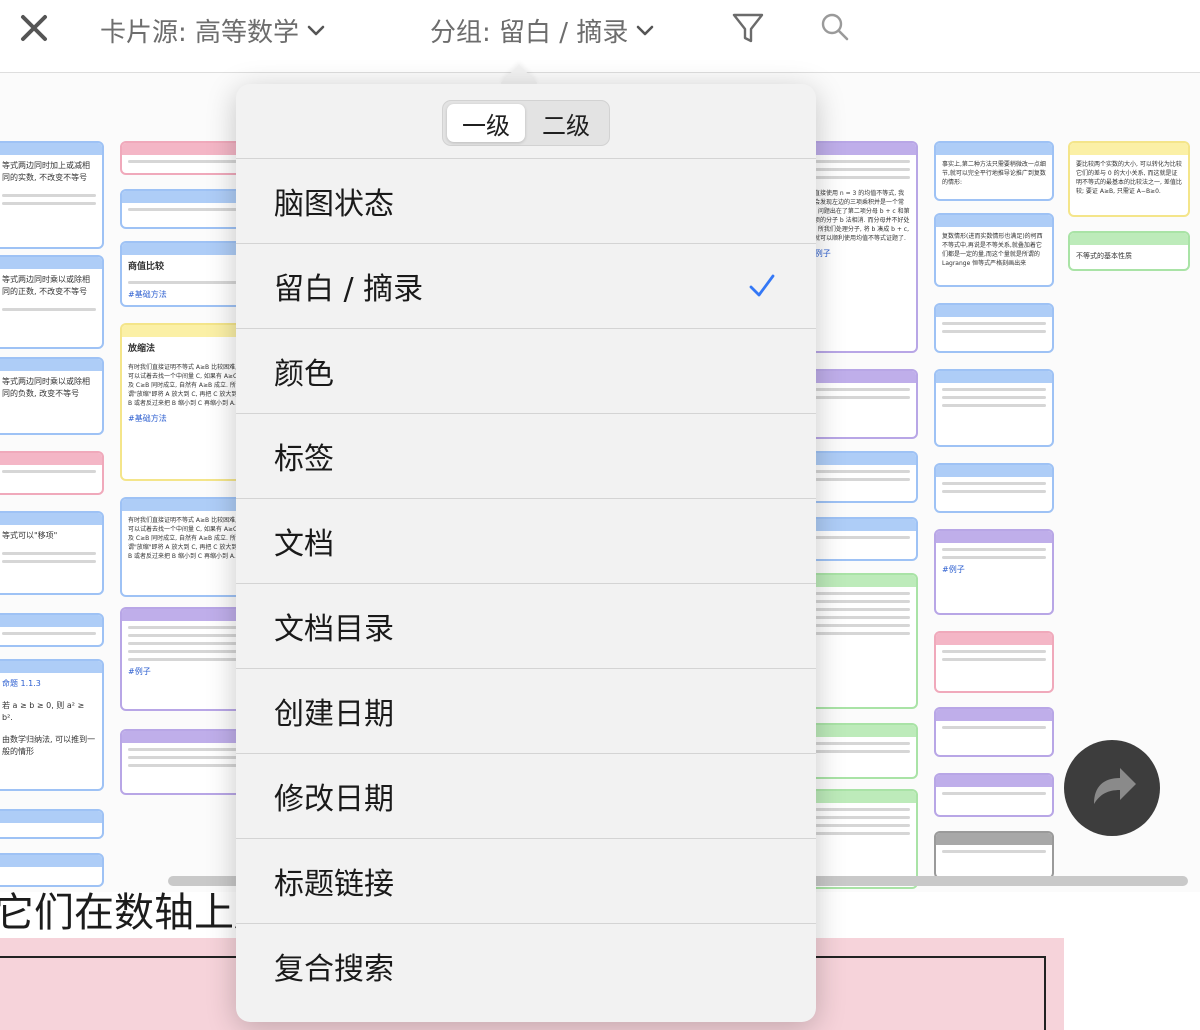  Describe the element at coordinates (46, 387) in the screenshot. I see `card-text: 等式两边同时乘以或除相同的负数, 改变不等号` at that location.